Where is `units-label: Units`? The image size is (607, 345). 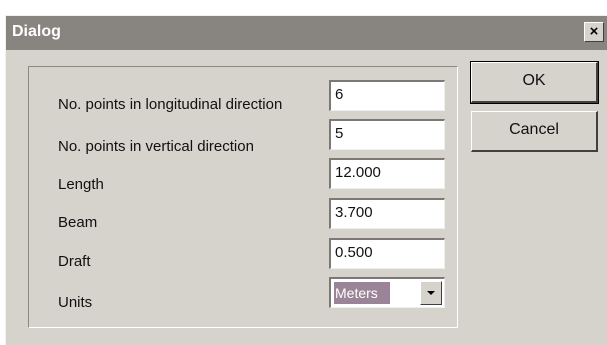
units-label: Units is located at coordinates (75, 302).